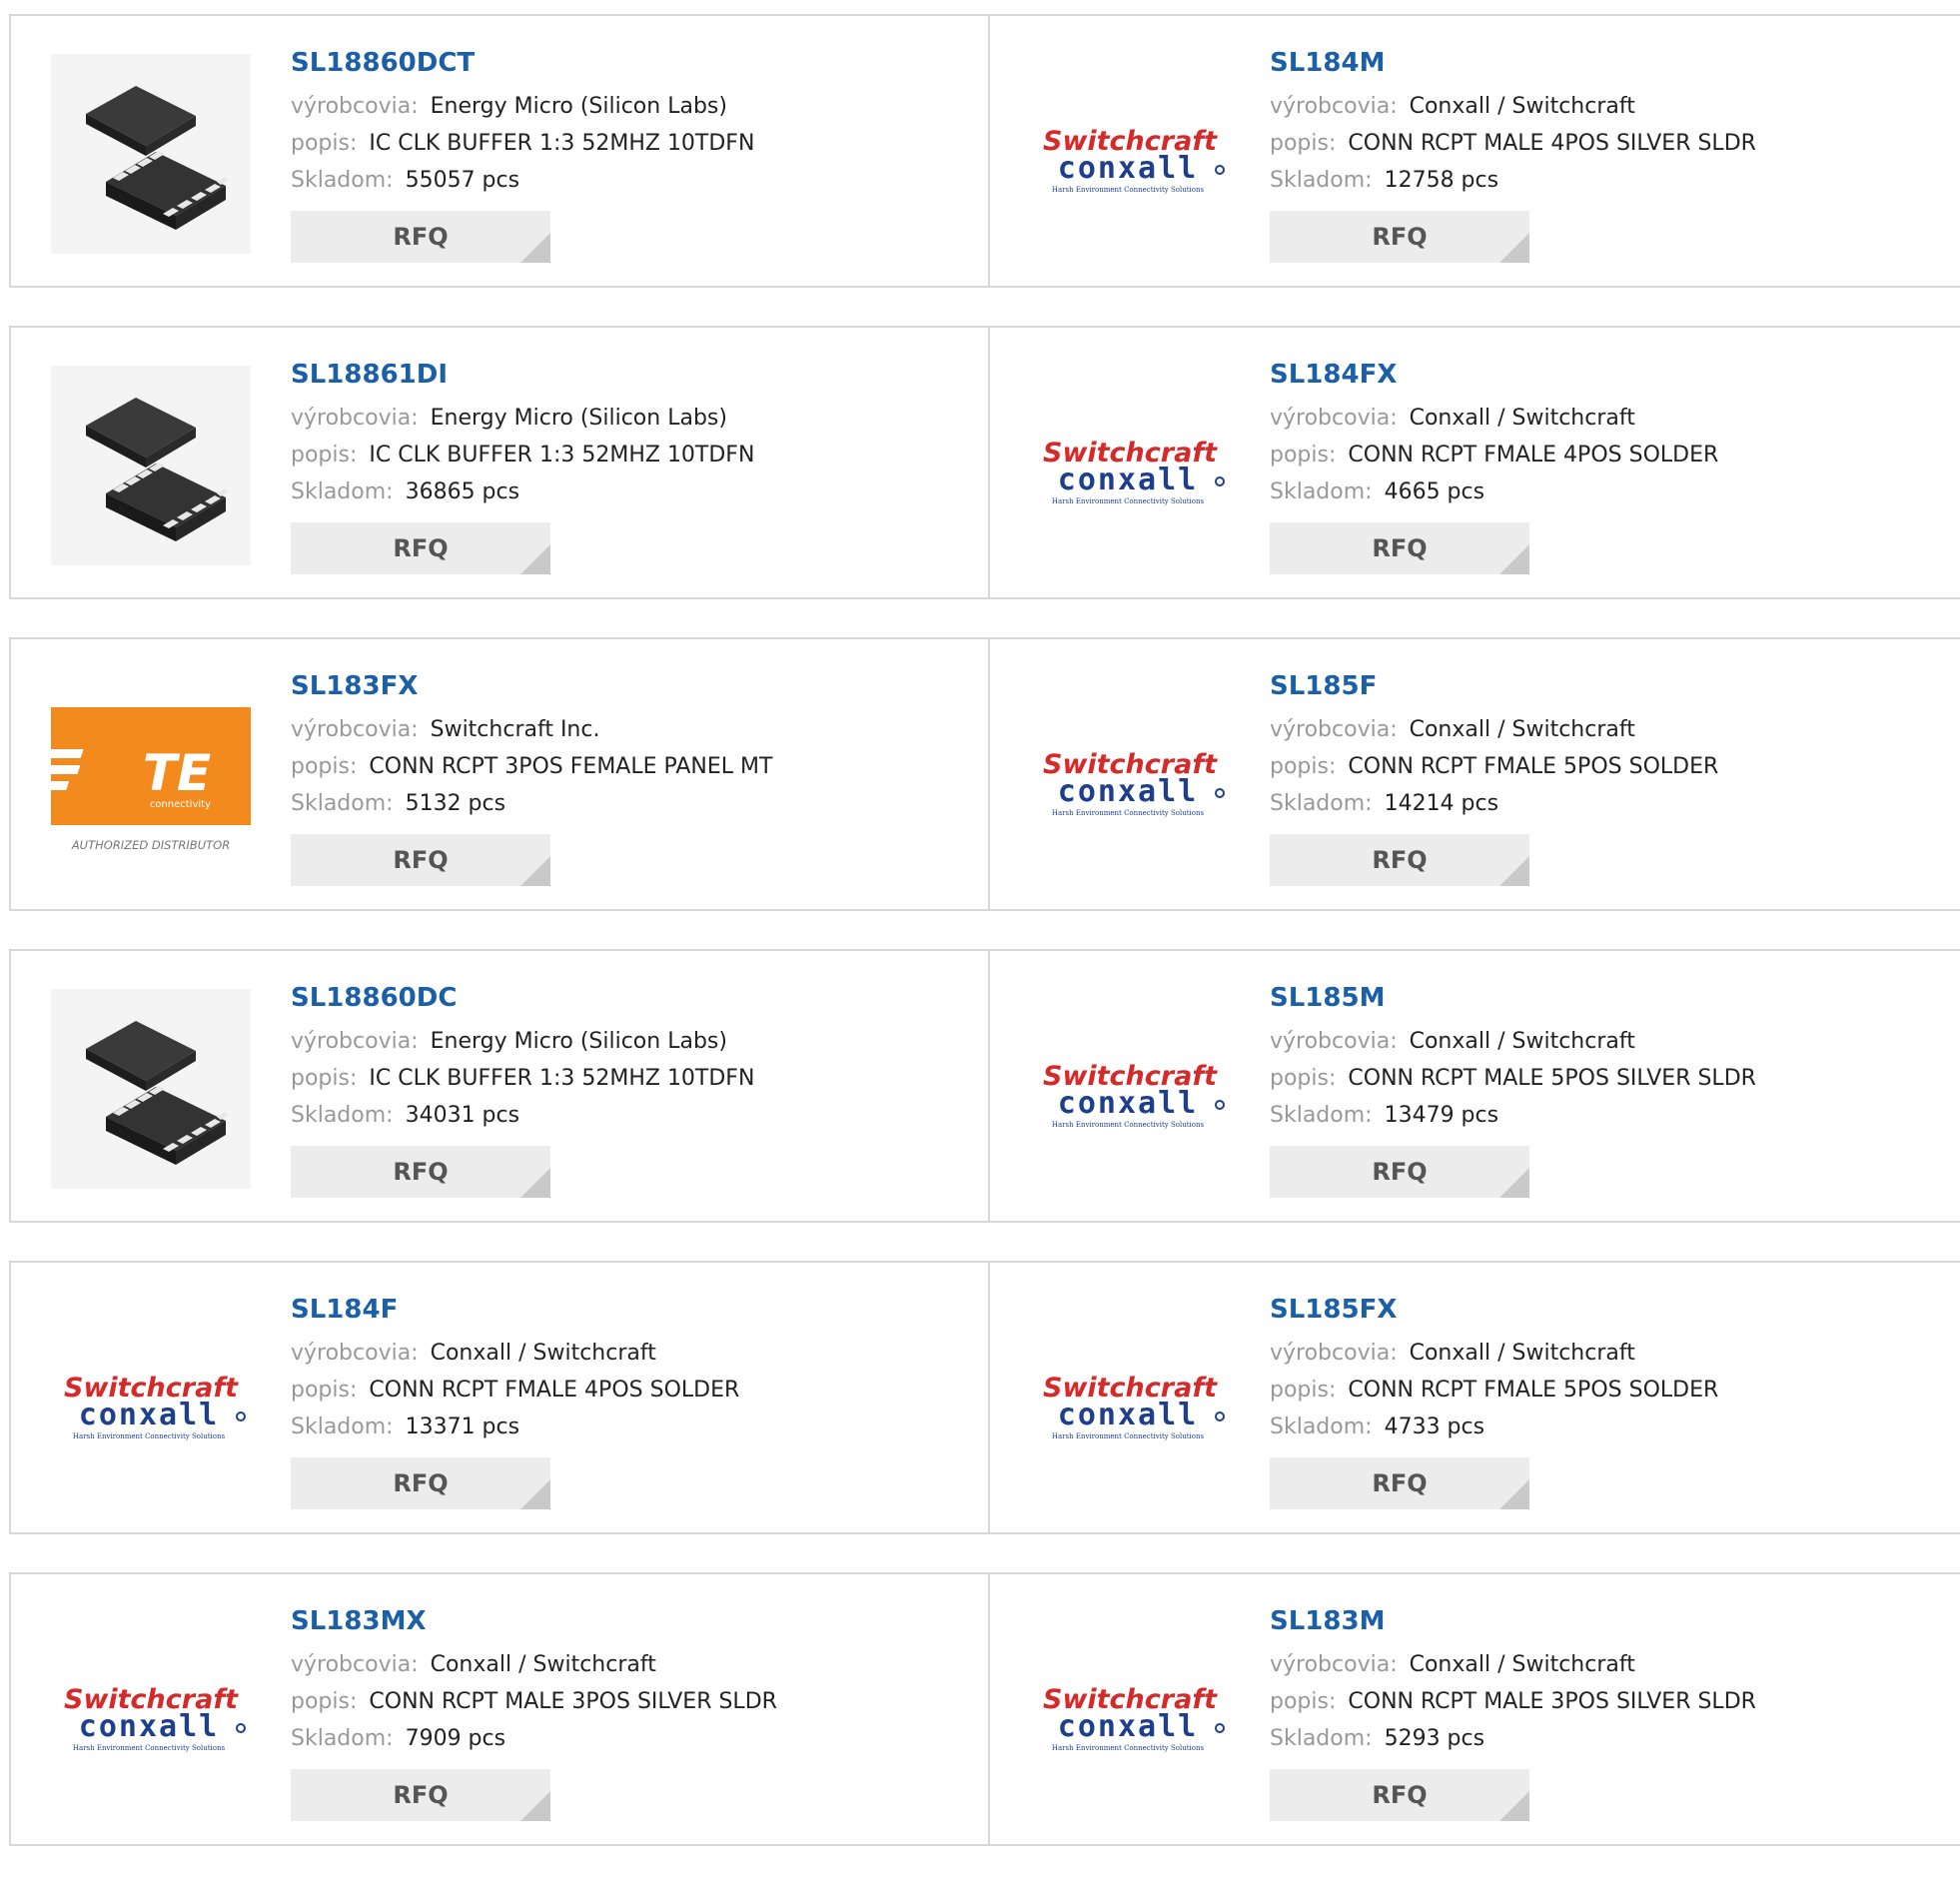  Describe the element at coordinates (150, 845) in the screenshot. I see `logo-caption: AUTHORIZED DISTRIBUTOR` at that location.